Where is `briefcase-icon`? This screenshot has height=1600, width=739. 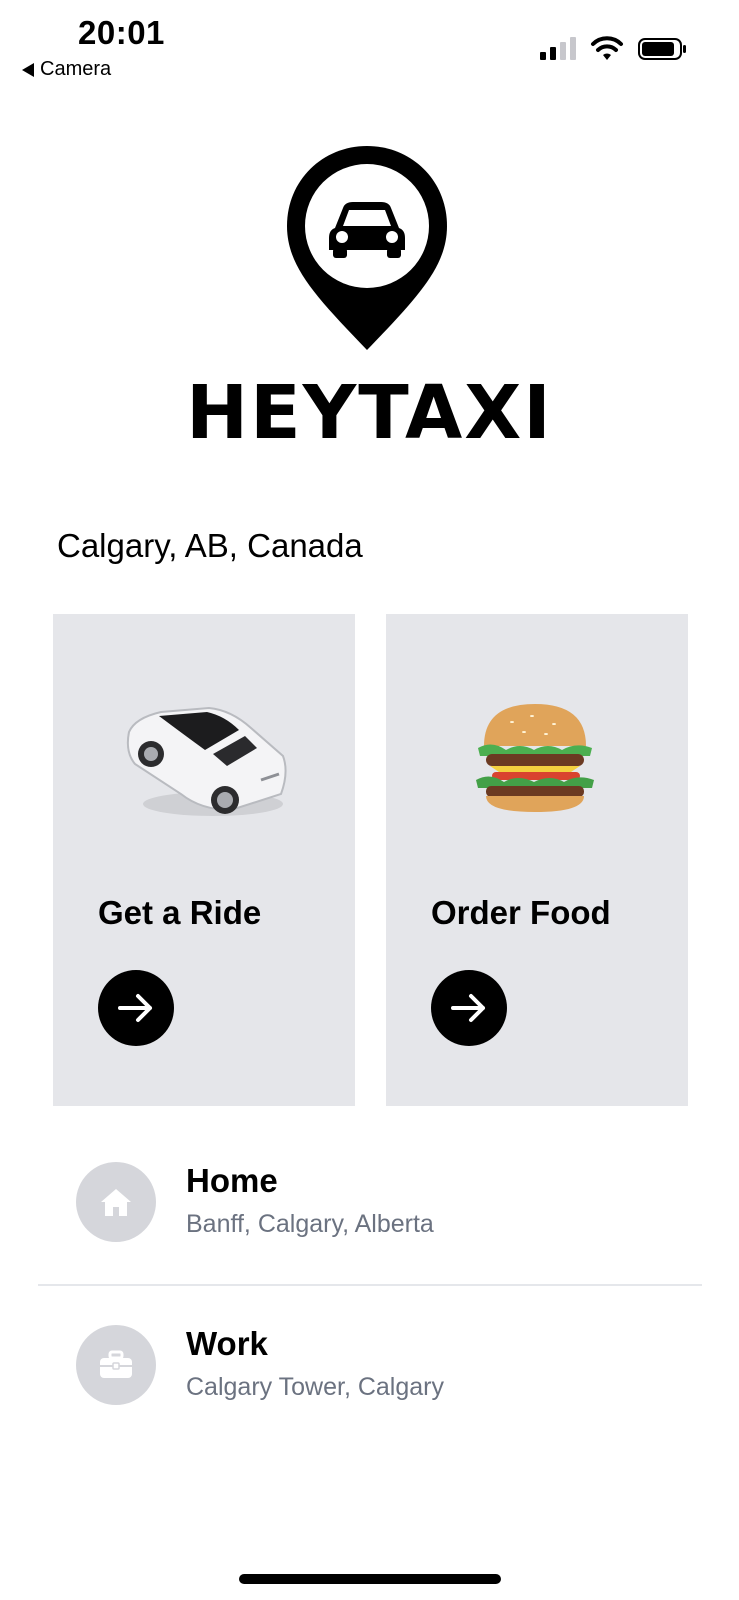
briefcase-icon is located at coordinates (116, 1364).